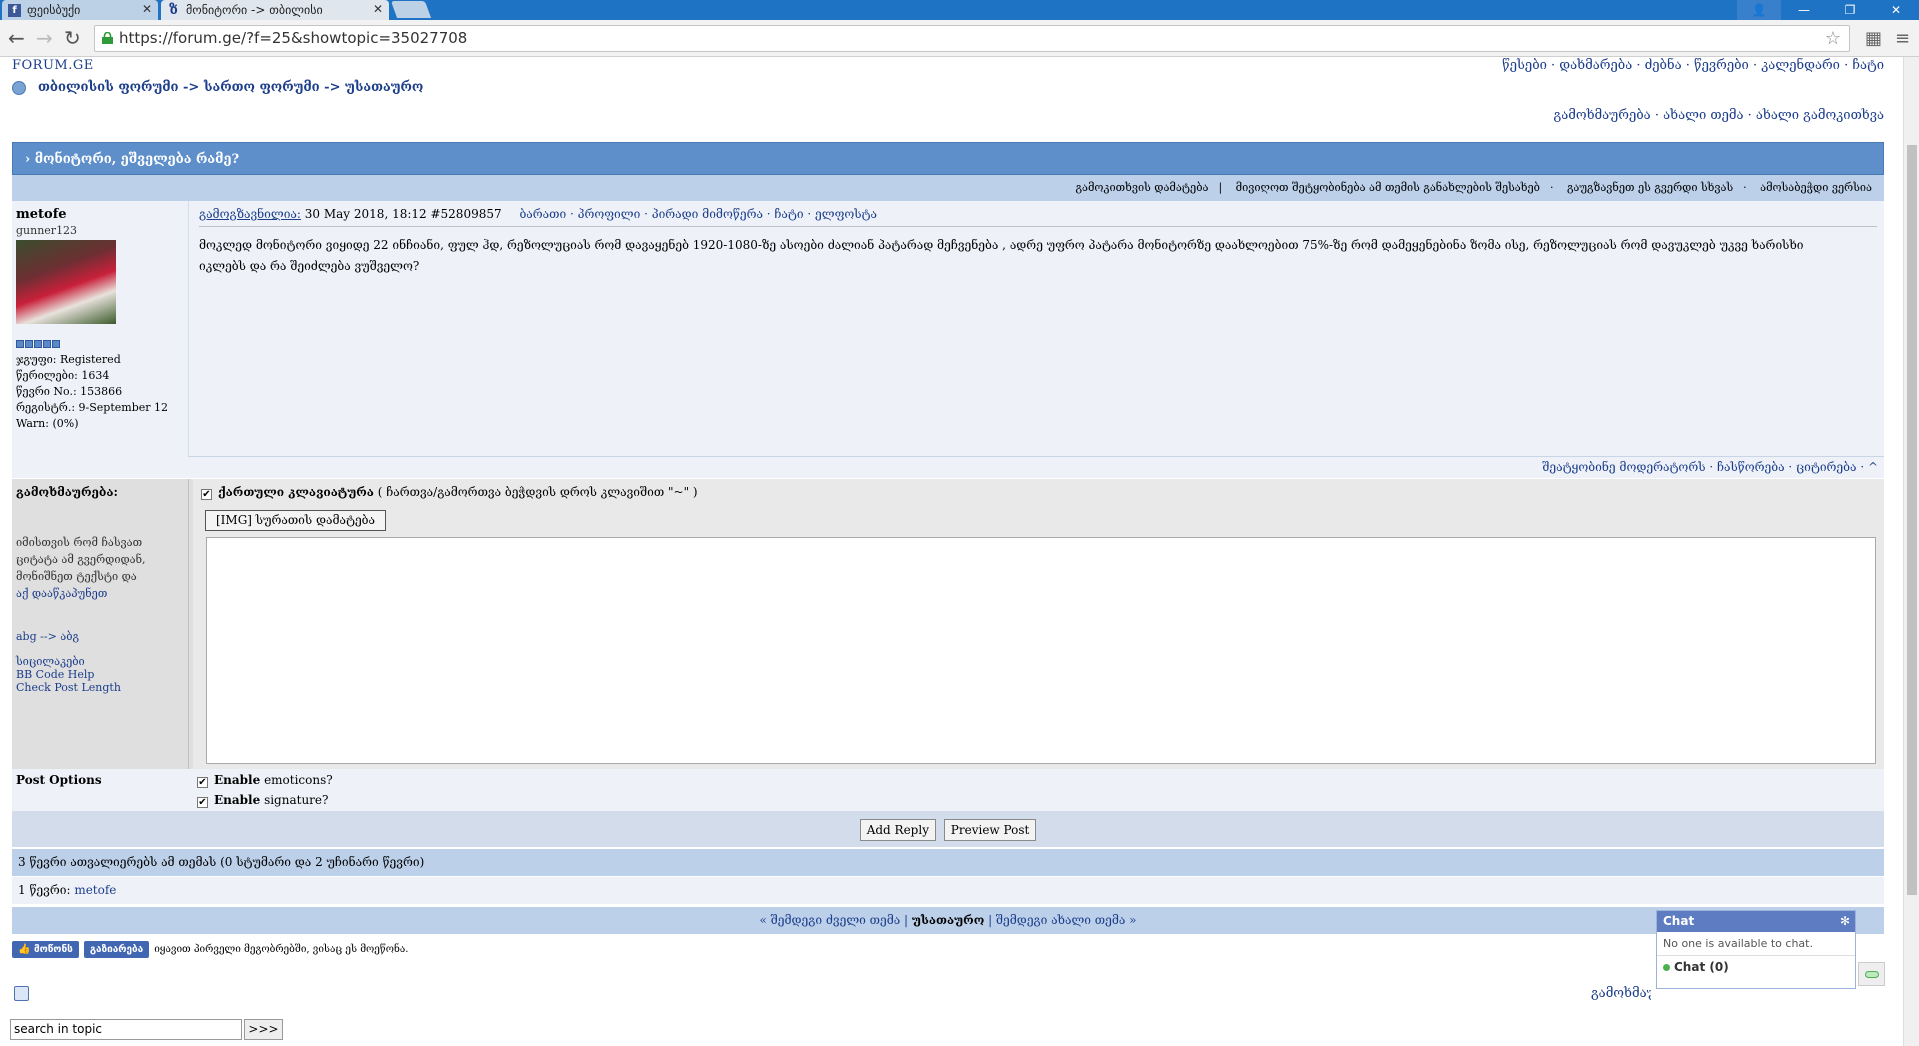 Image resolution: width=1919 pixels, height=1046 pixels. Describe the element at coordinates (19, 87) in the screenshot. I see `forum-nav-icon` at that location.